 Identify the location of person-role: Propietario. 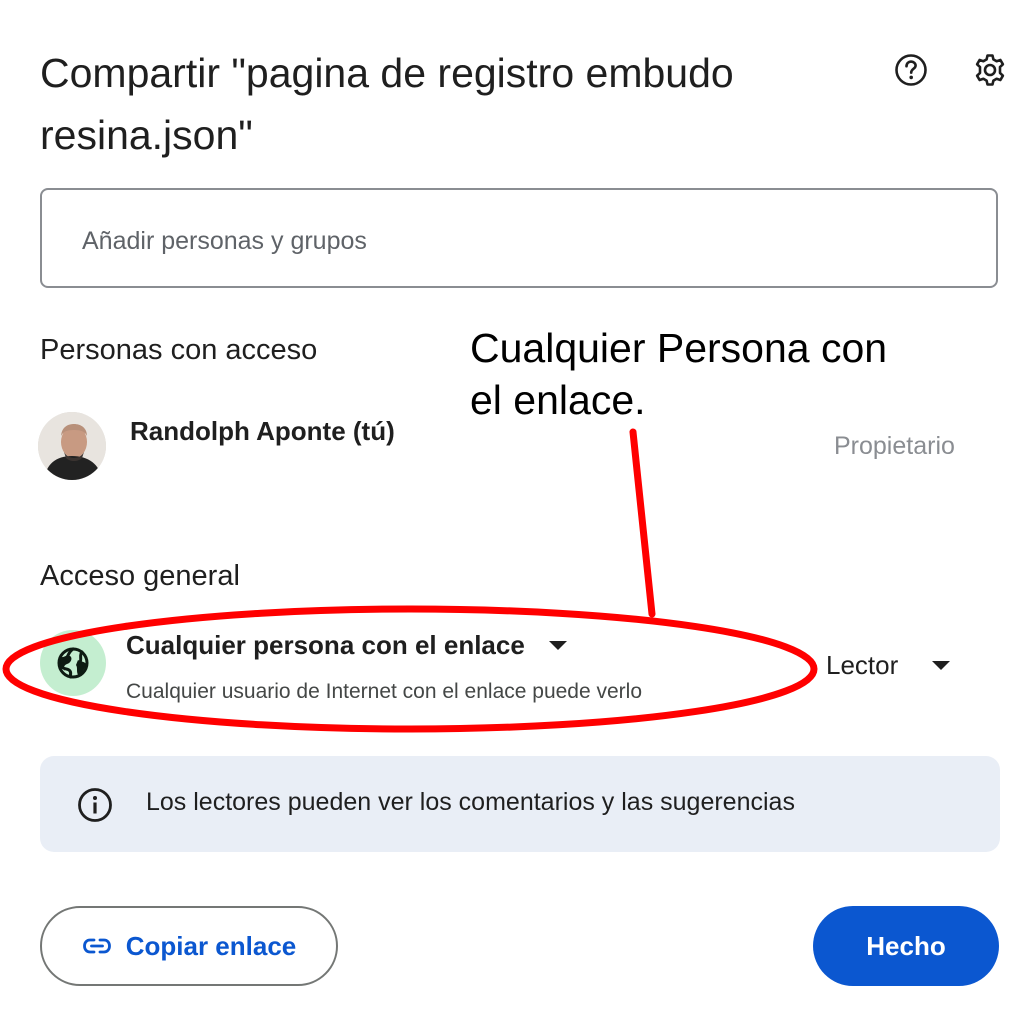
(894, 446).